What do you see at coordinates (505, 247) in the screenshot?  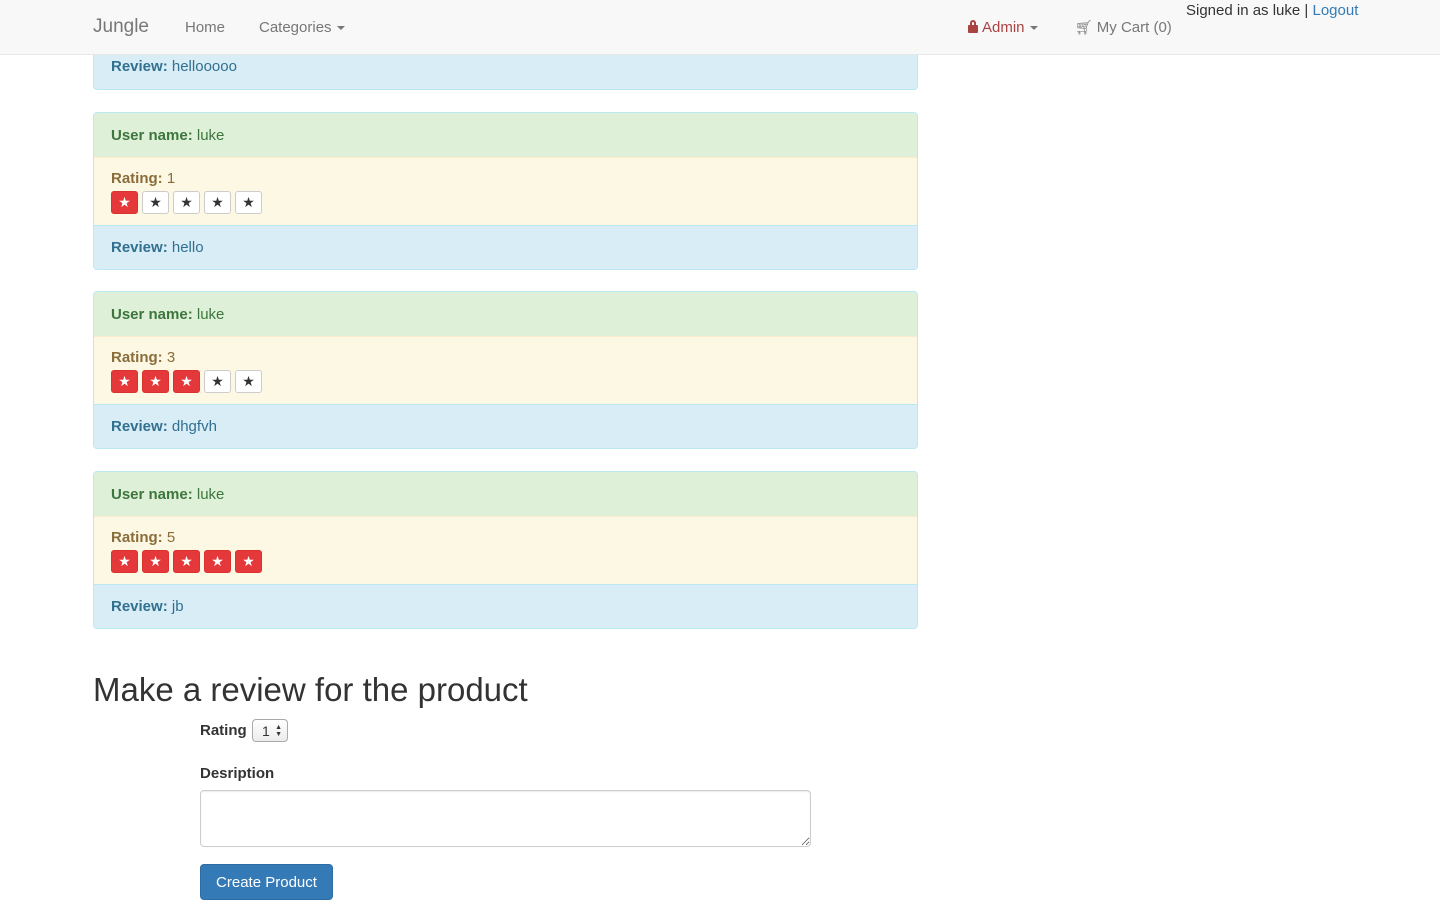 I see `review-row: Review: hello` at bounding box center [505, 247].